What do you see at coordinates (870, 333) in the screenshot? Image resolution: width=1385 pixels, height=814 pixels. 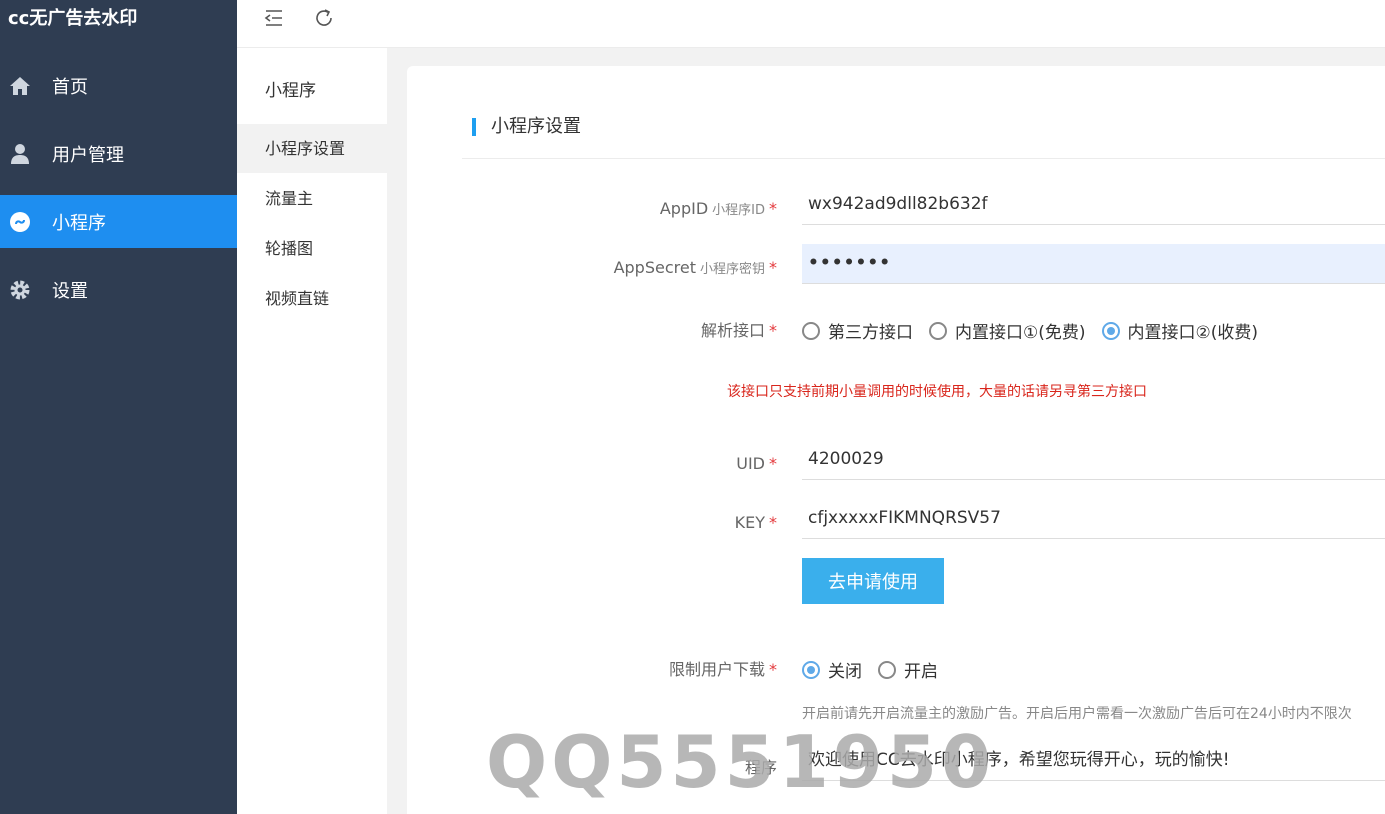 I see `radio-label: 第三方接口` at bounding box center [870, 333].